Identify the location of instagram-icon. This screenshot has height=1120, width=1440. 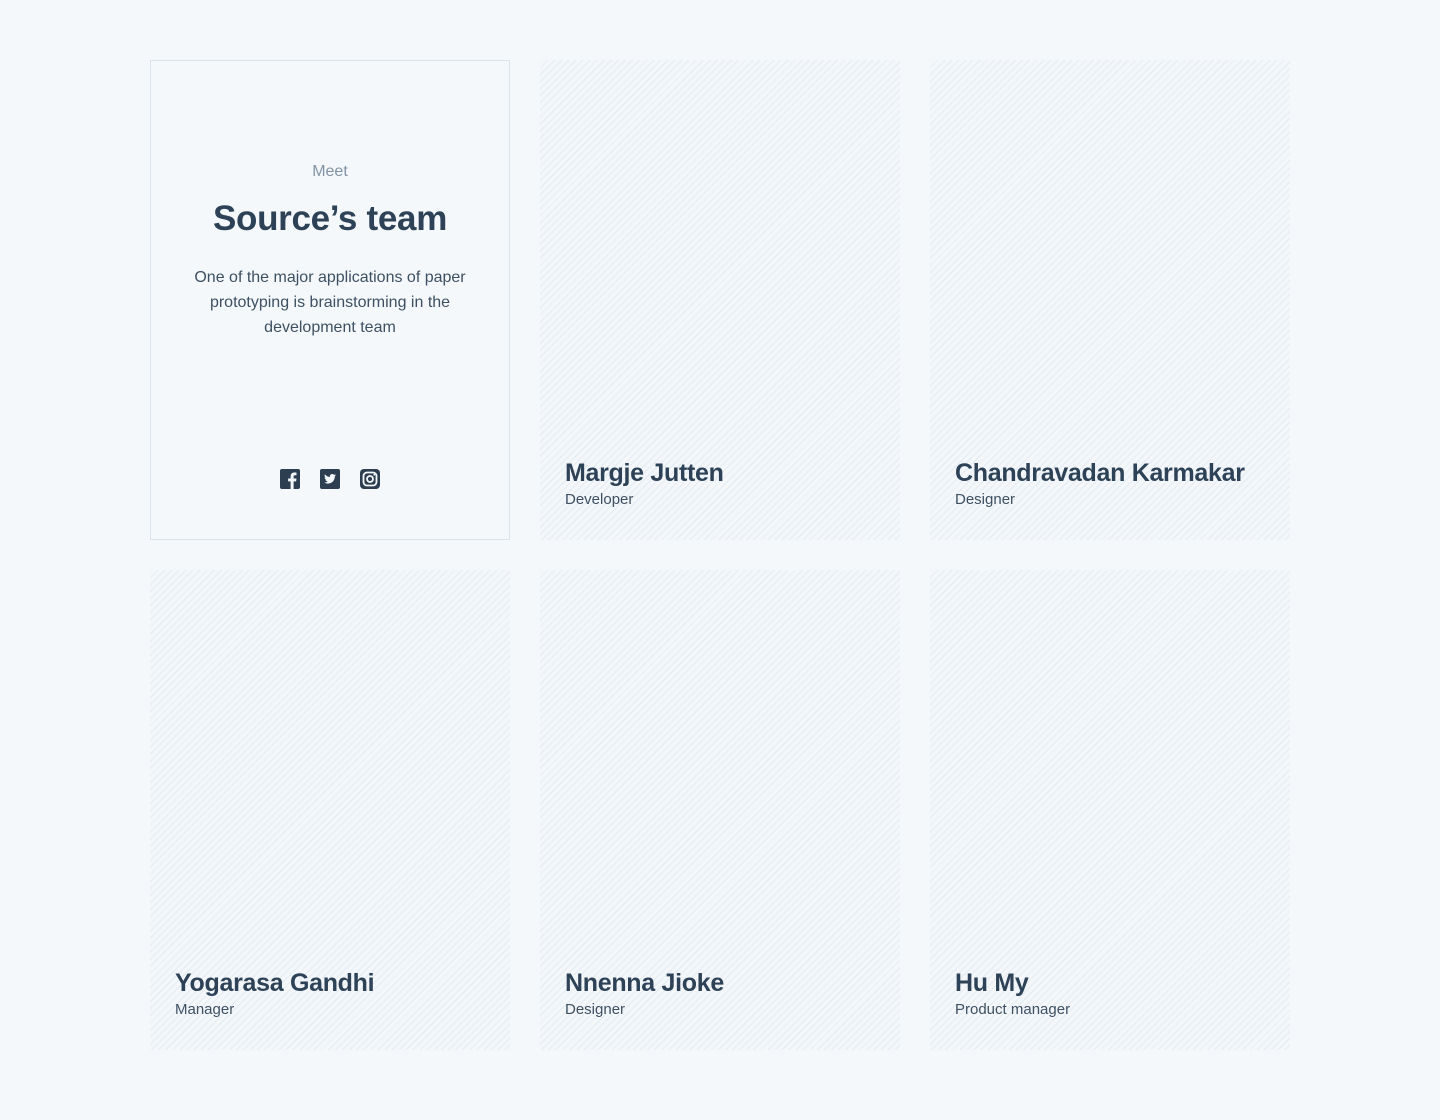
(370, 479).